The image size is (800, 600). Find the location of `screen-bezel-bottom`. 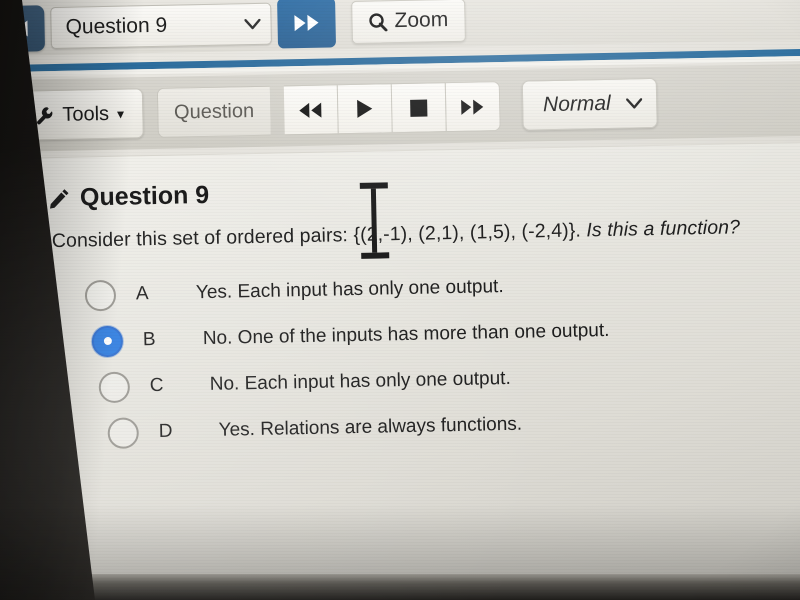

screen-bezel-bottom is located at coordinates (400, 587).